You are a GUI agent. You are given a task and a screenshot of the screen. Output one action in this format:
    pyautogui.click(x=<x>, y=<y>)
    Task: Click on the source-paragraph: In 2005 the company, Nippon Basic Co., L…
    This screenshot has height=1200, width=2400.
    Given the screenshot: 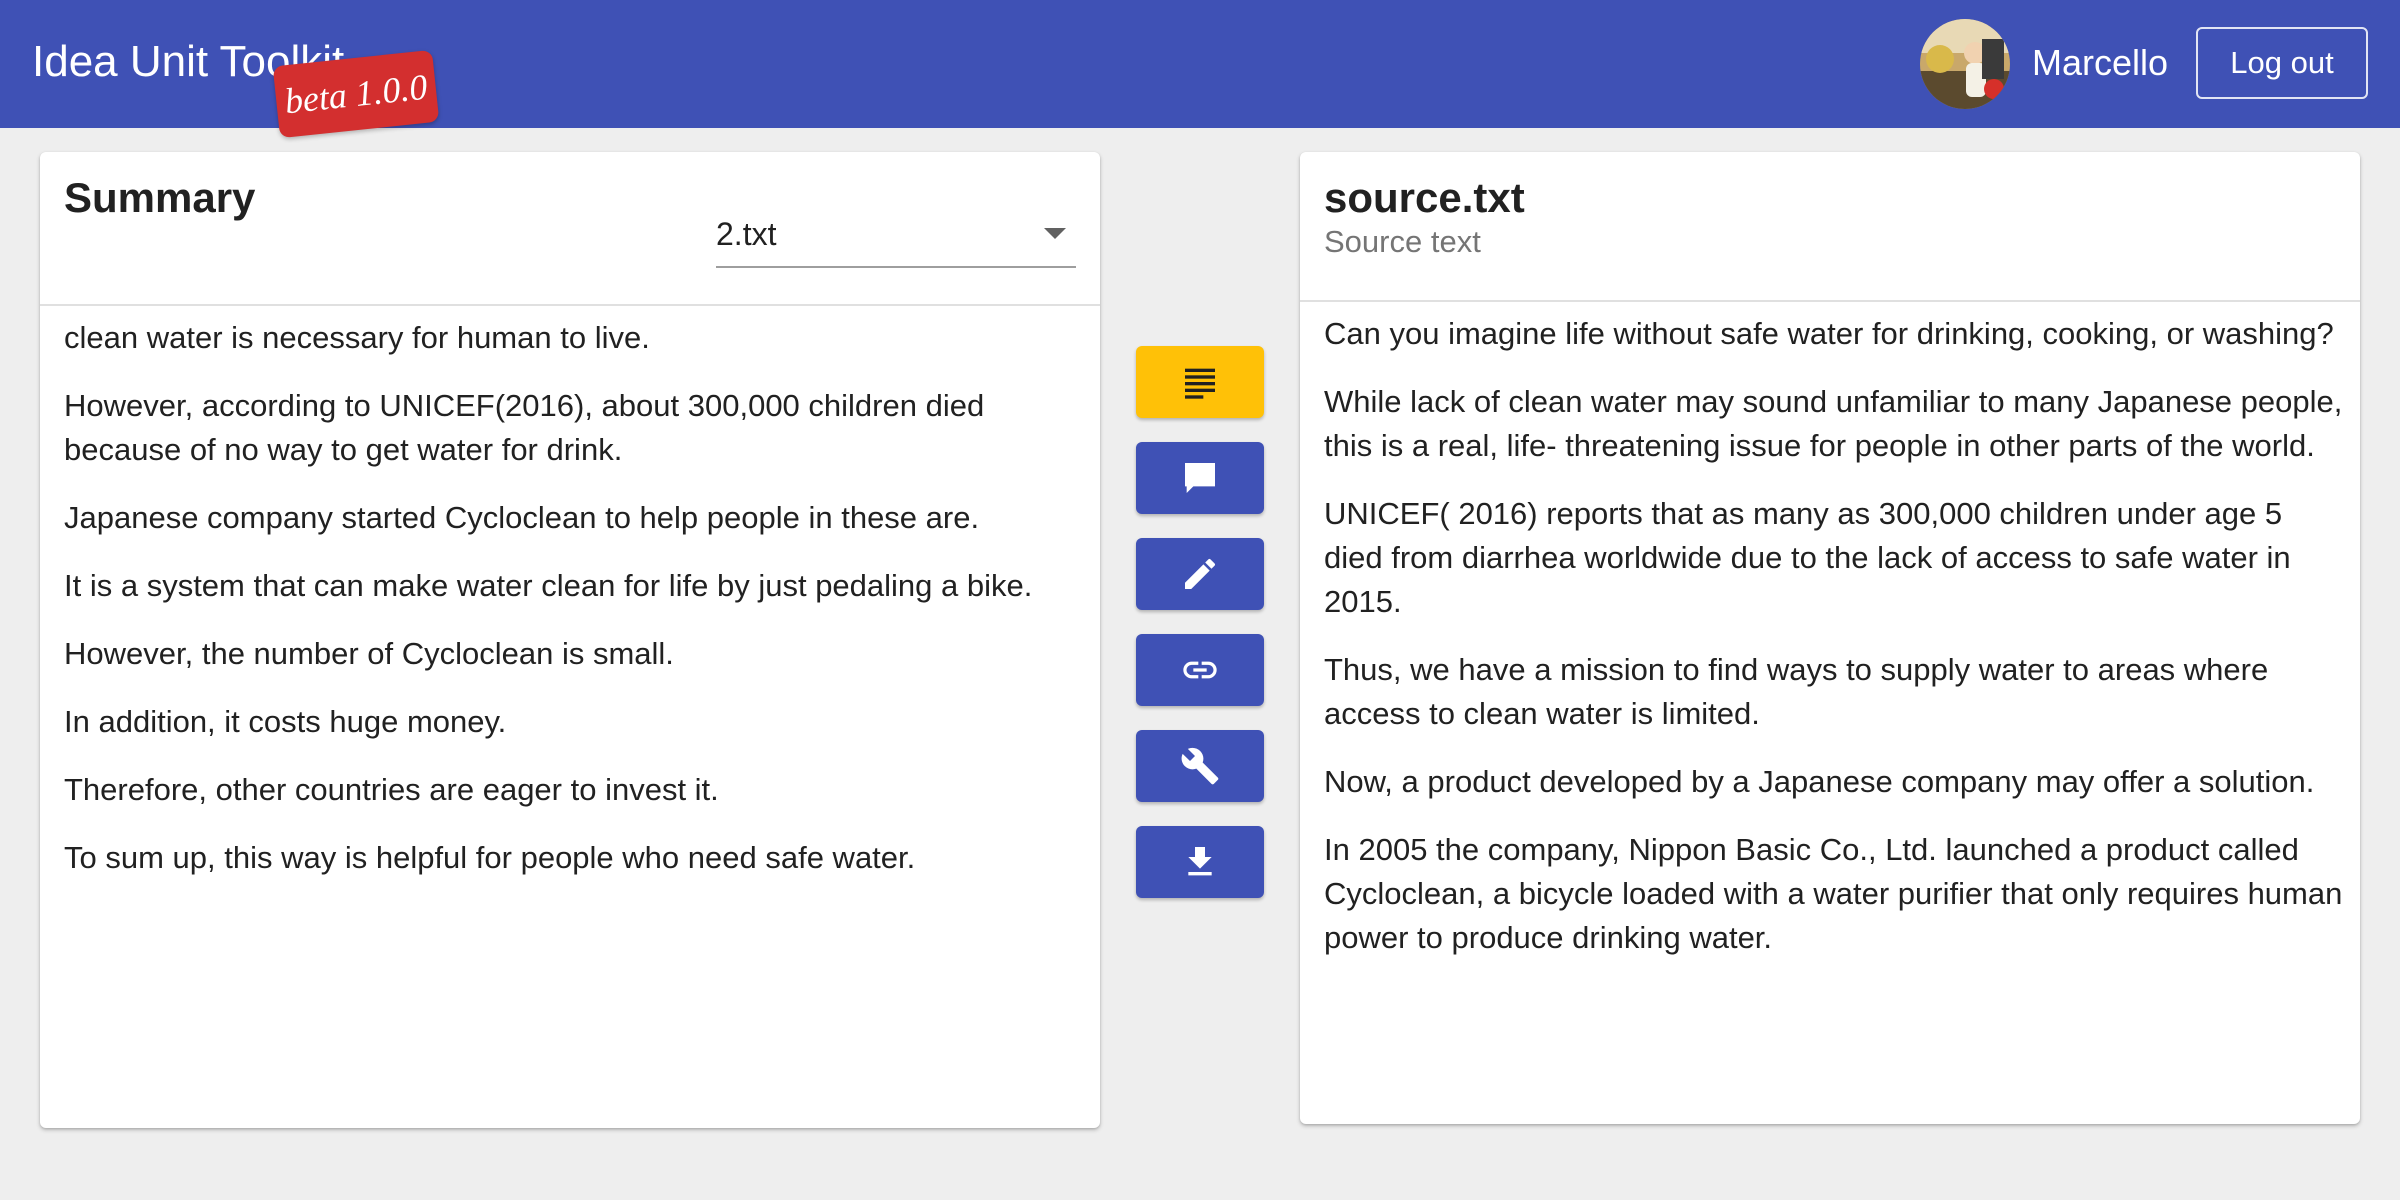 What is the action you would take?
    pyautogui.click(x=1834, y=894)
    